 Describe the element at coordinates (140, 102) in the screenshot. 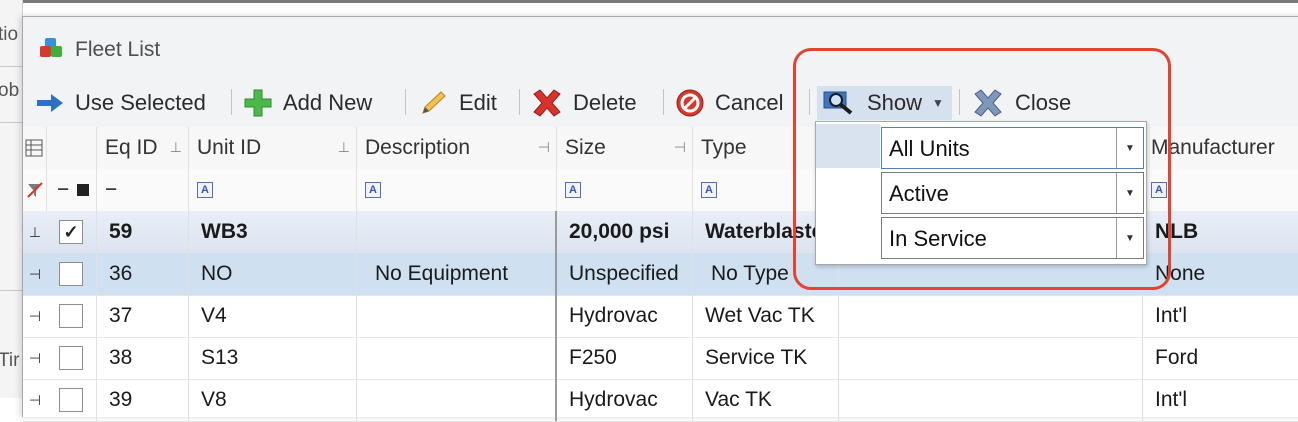

I see `use-selected-label: Use Selected` at that location.